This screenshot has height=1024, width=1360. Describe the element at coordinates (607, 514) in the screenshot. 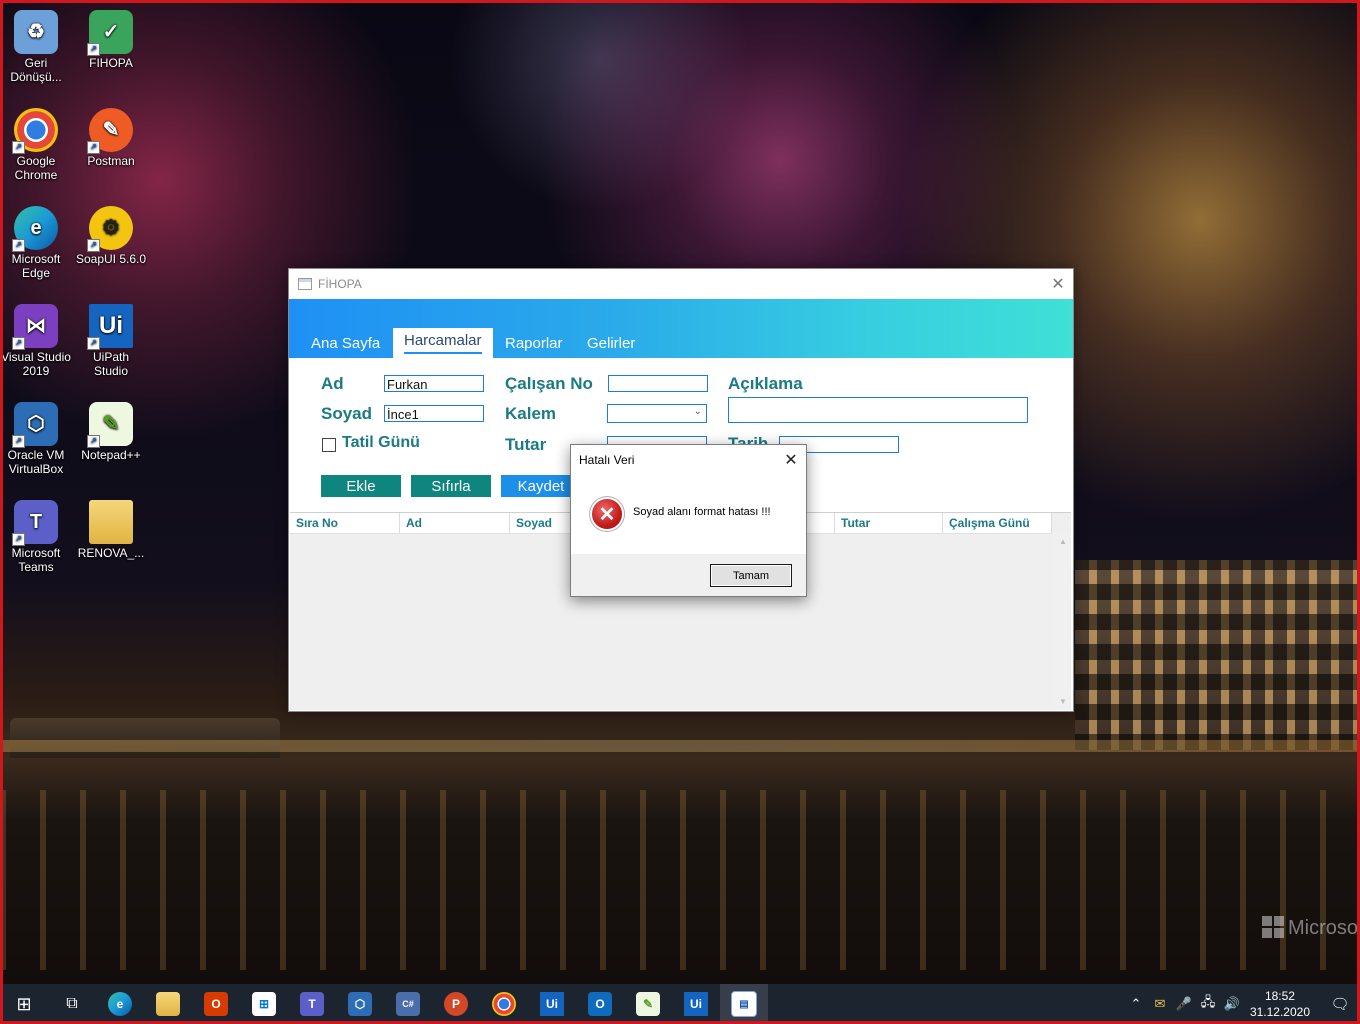

I see `error-icon: ✕` at that location.